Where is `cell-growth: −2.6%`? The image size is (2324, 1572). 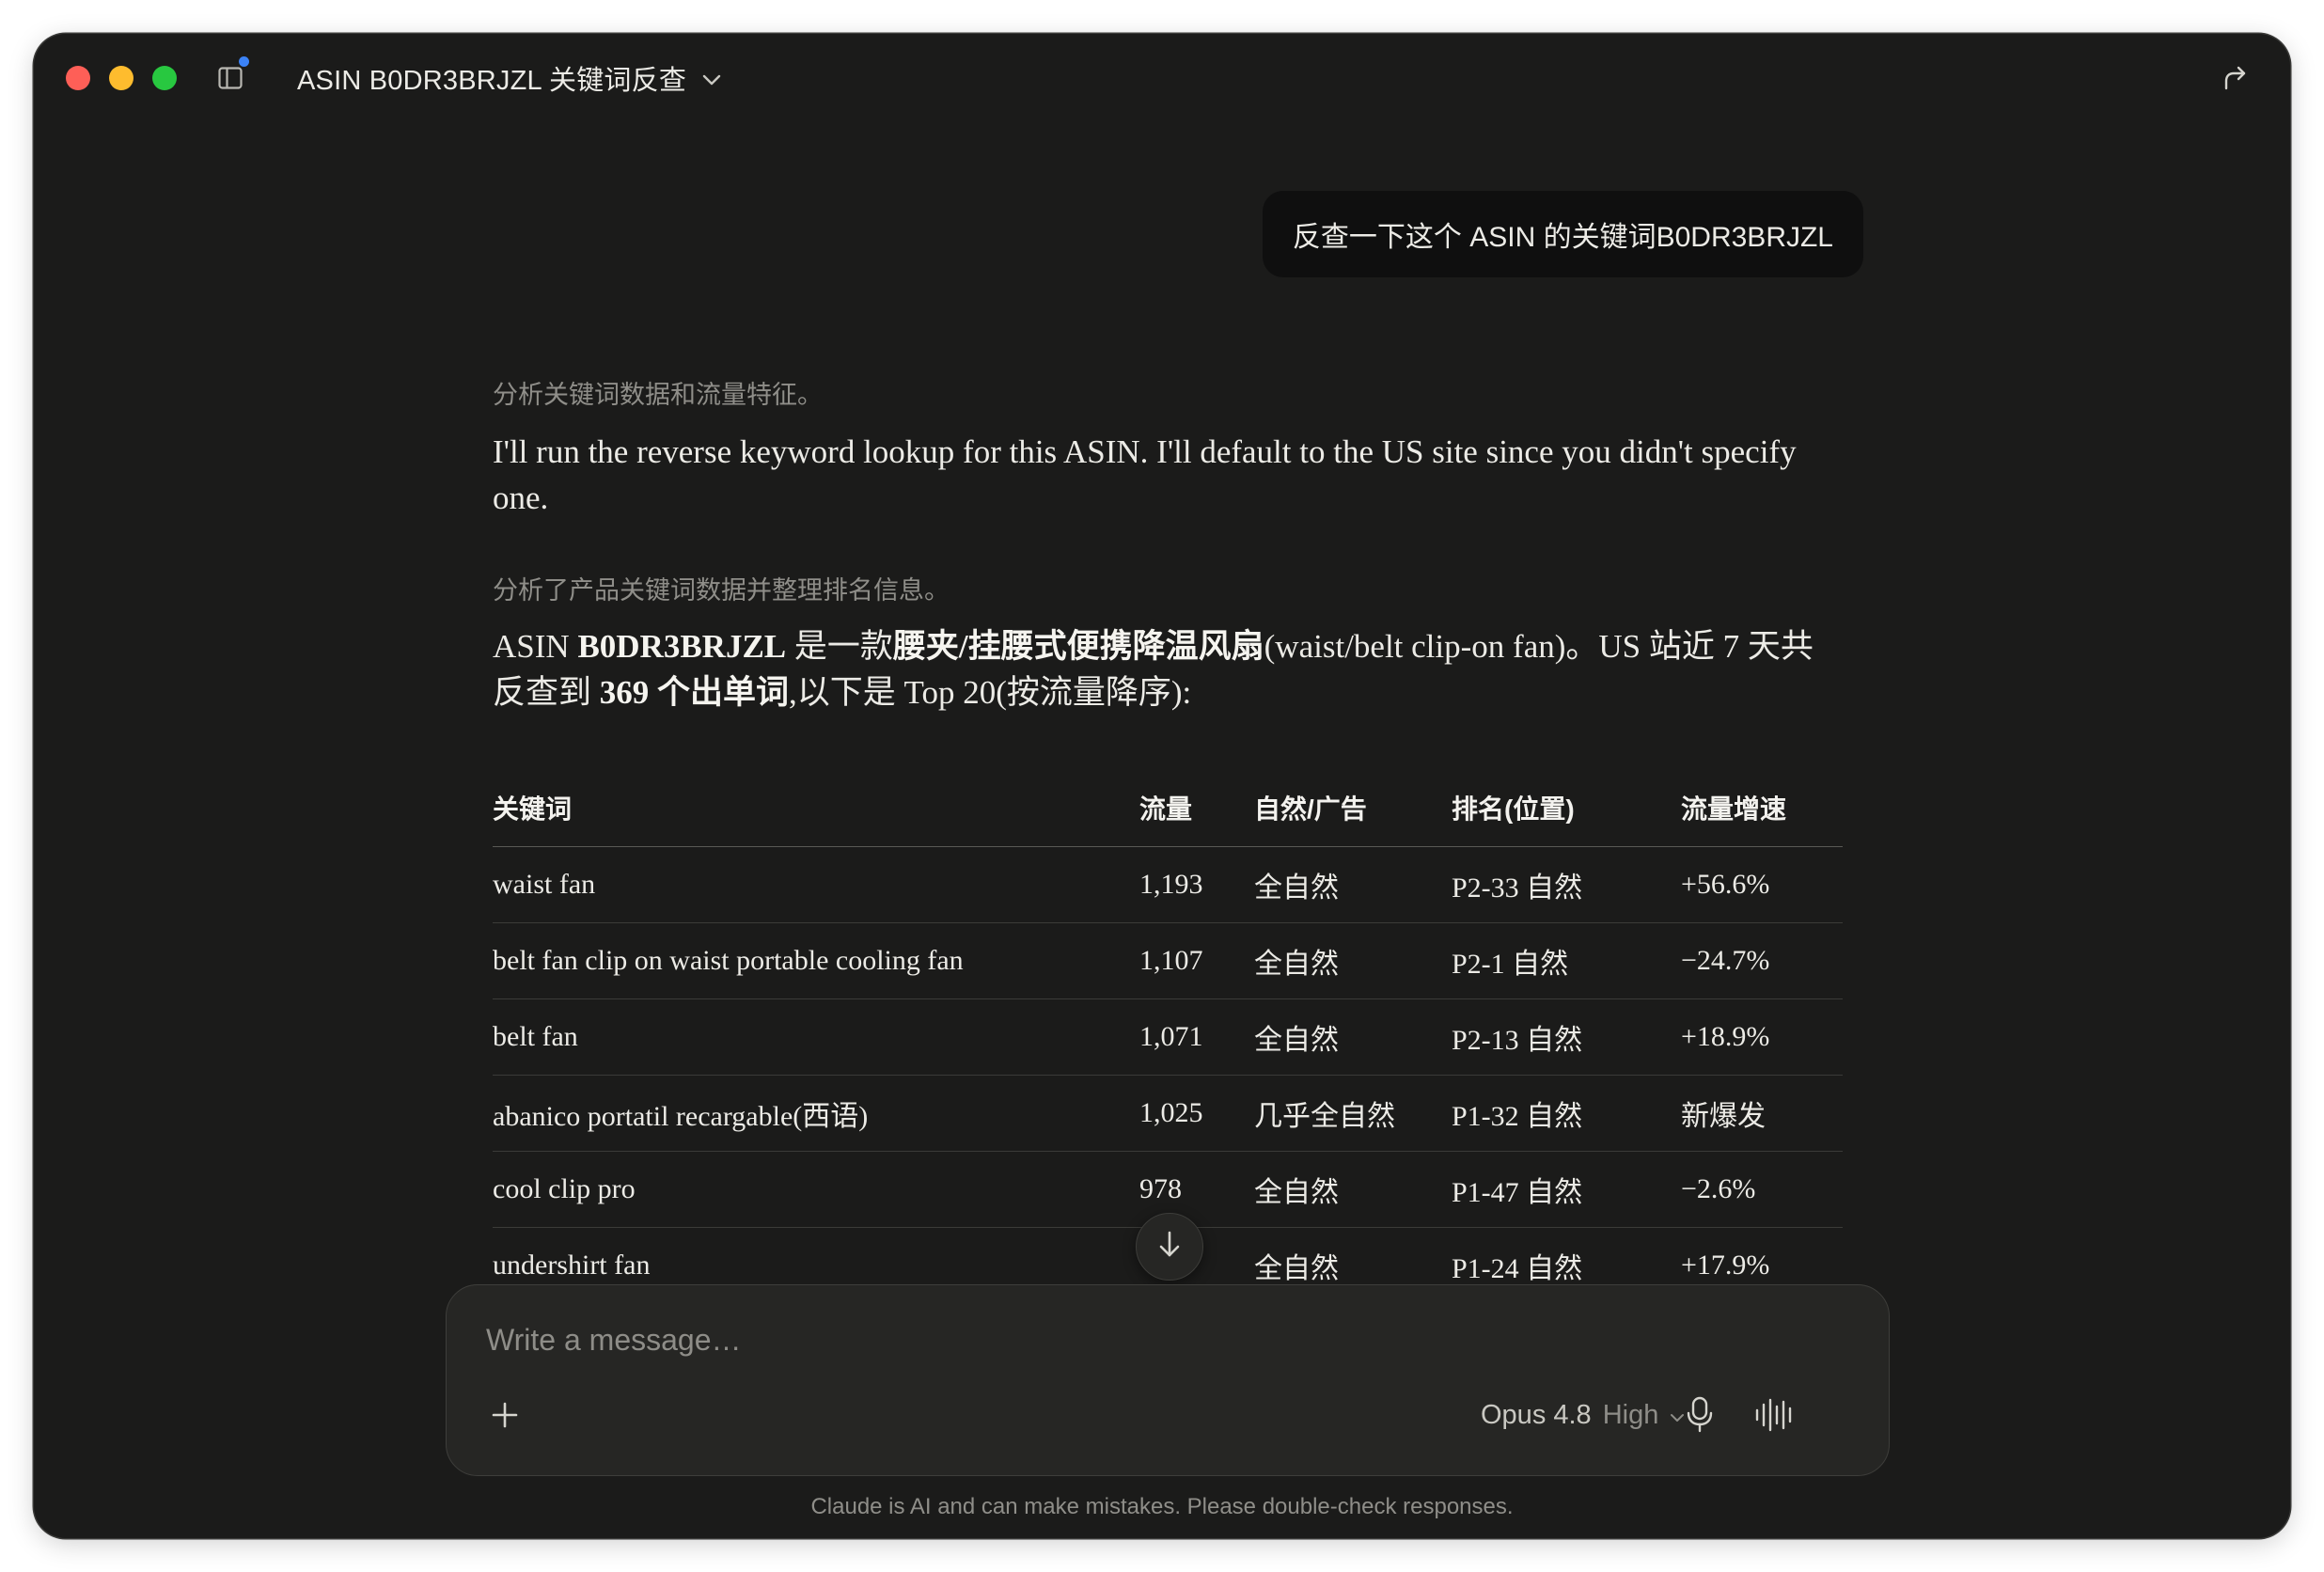 cell-growth: −2.6% is located at coordinates (1718, 1188).